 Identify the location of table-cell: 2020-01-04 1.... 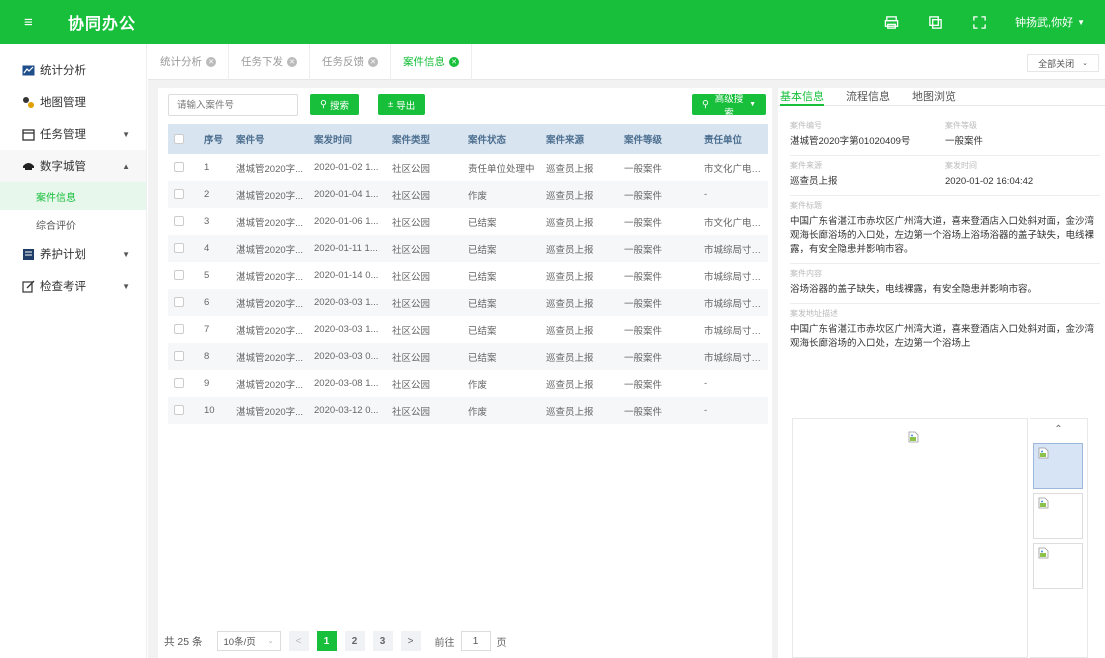
(347, 194).